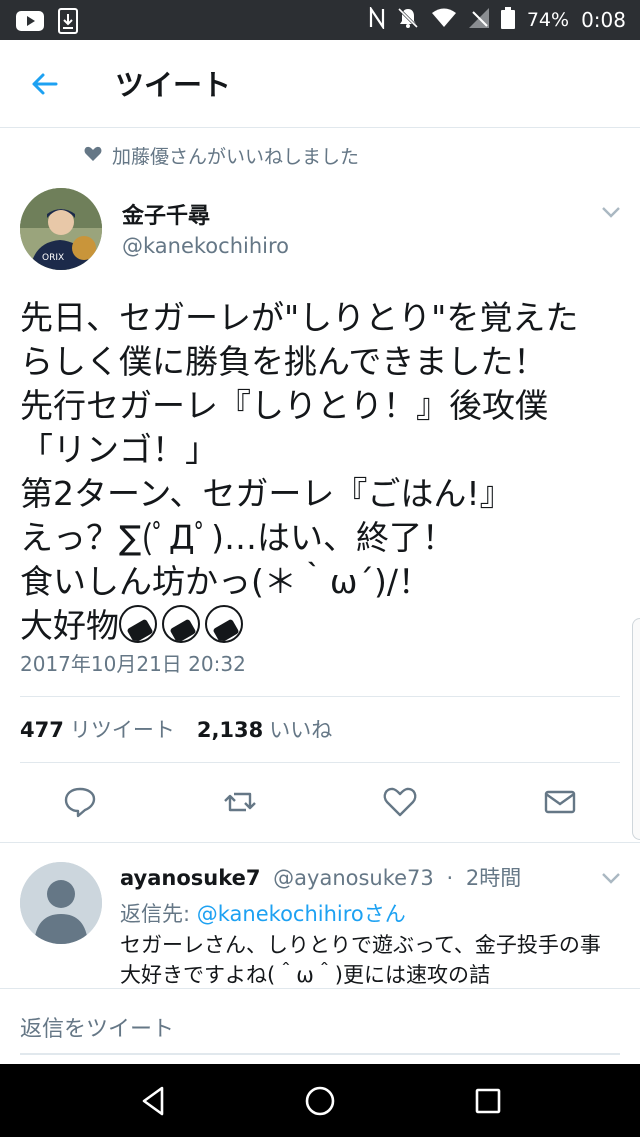  What do you see at coordinates (119, 449) in the screenshot?
I see `tweet-text-line: 「リンゴ！」` at bounding box center [119, 449].